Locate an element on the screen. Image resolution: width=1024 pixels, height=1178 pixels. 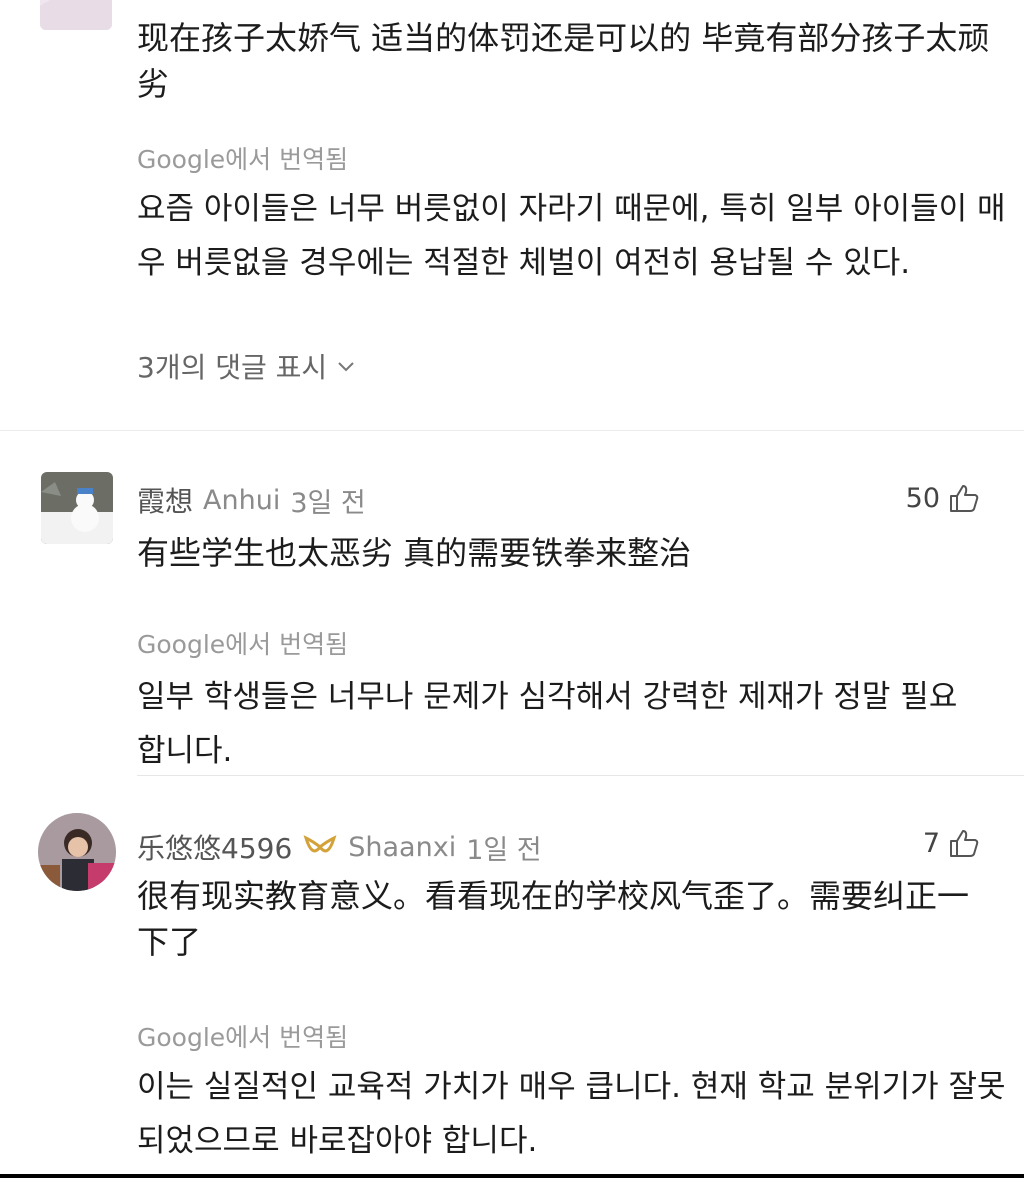
comment-original-text: 很有现实教育意义。看看现在的学校风气歪了。需要纠正一下了 is located at coordinates (553, 919).